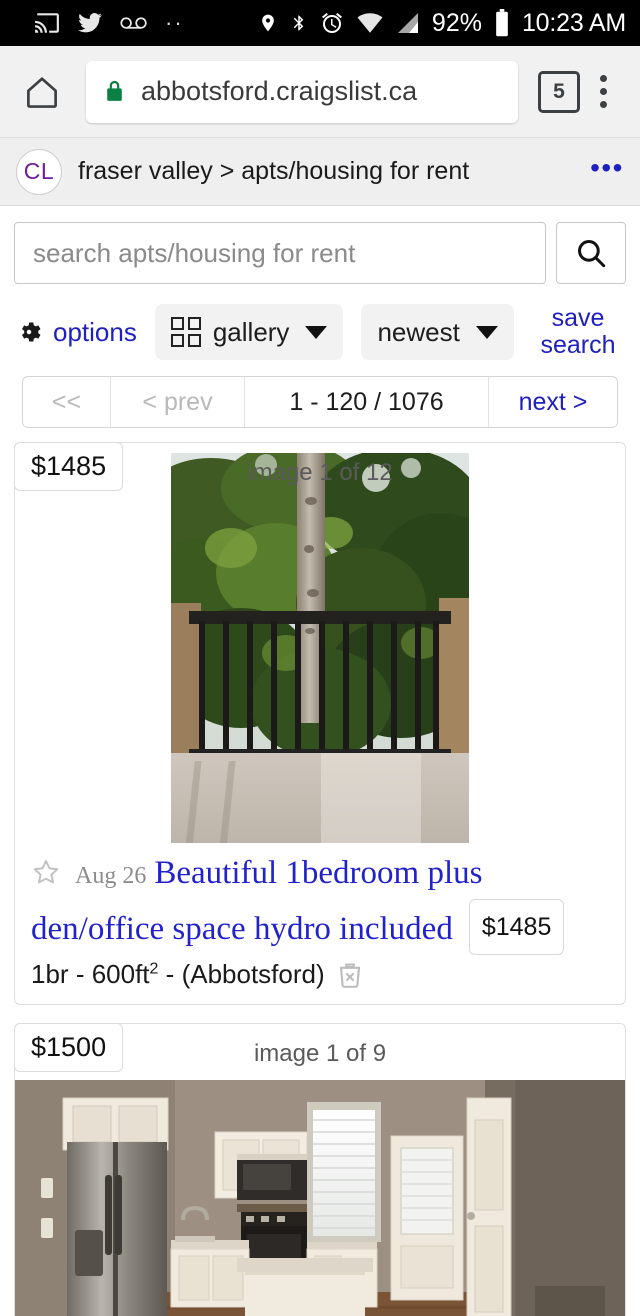 The image size is (640, 1316). What do you see at coordinates (120, 974) in the screenshot?
I see `listing-size: 600ft` at bounding box center [120, 974].